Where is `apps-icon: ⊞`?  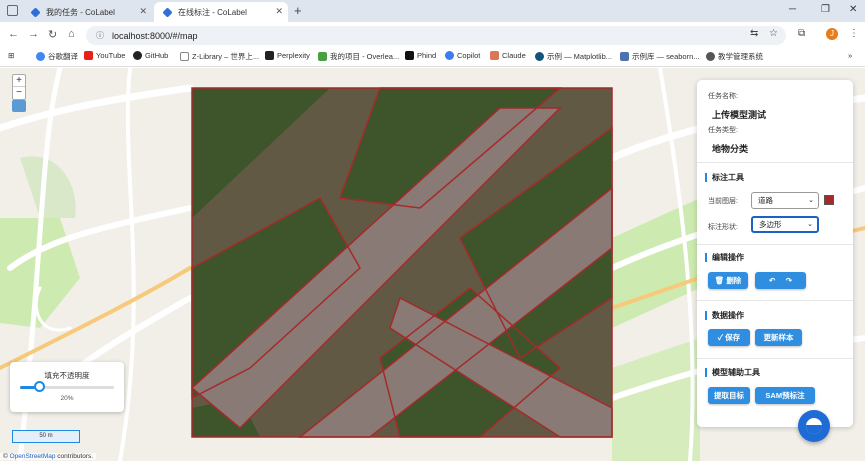
apps-icon: ⊞ is located at coordinates (11, 55).